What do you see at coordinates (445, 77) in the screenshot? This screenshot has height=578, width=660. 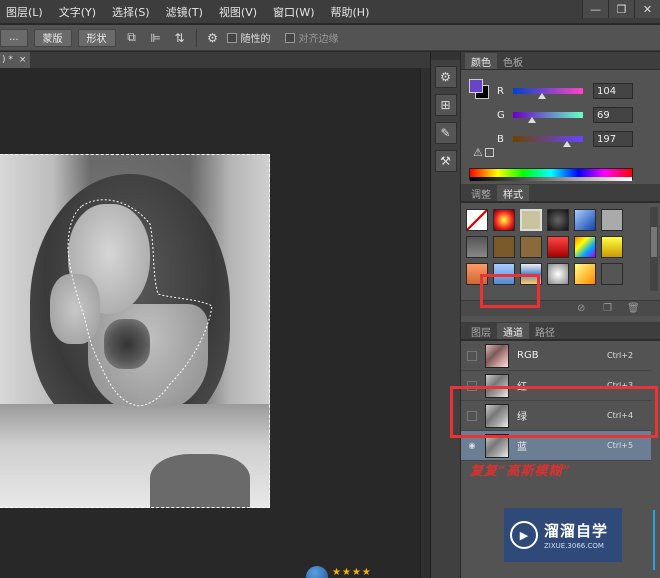 I see `history-icon: ⚙` at bounding box center [445, 77].